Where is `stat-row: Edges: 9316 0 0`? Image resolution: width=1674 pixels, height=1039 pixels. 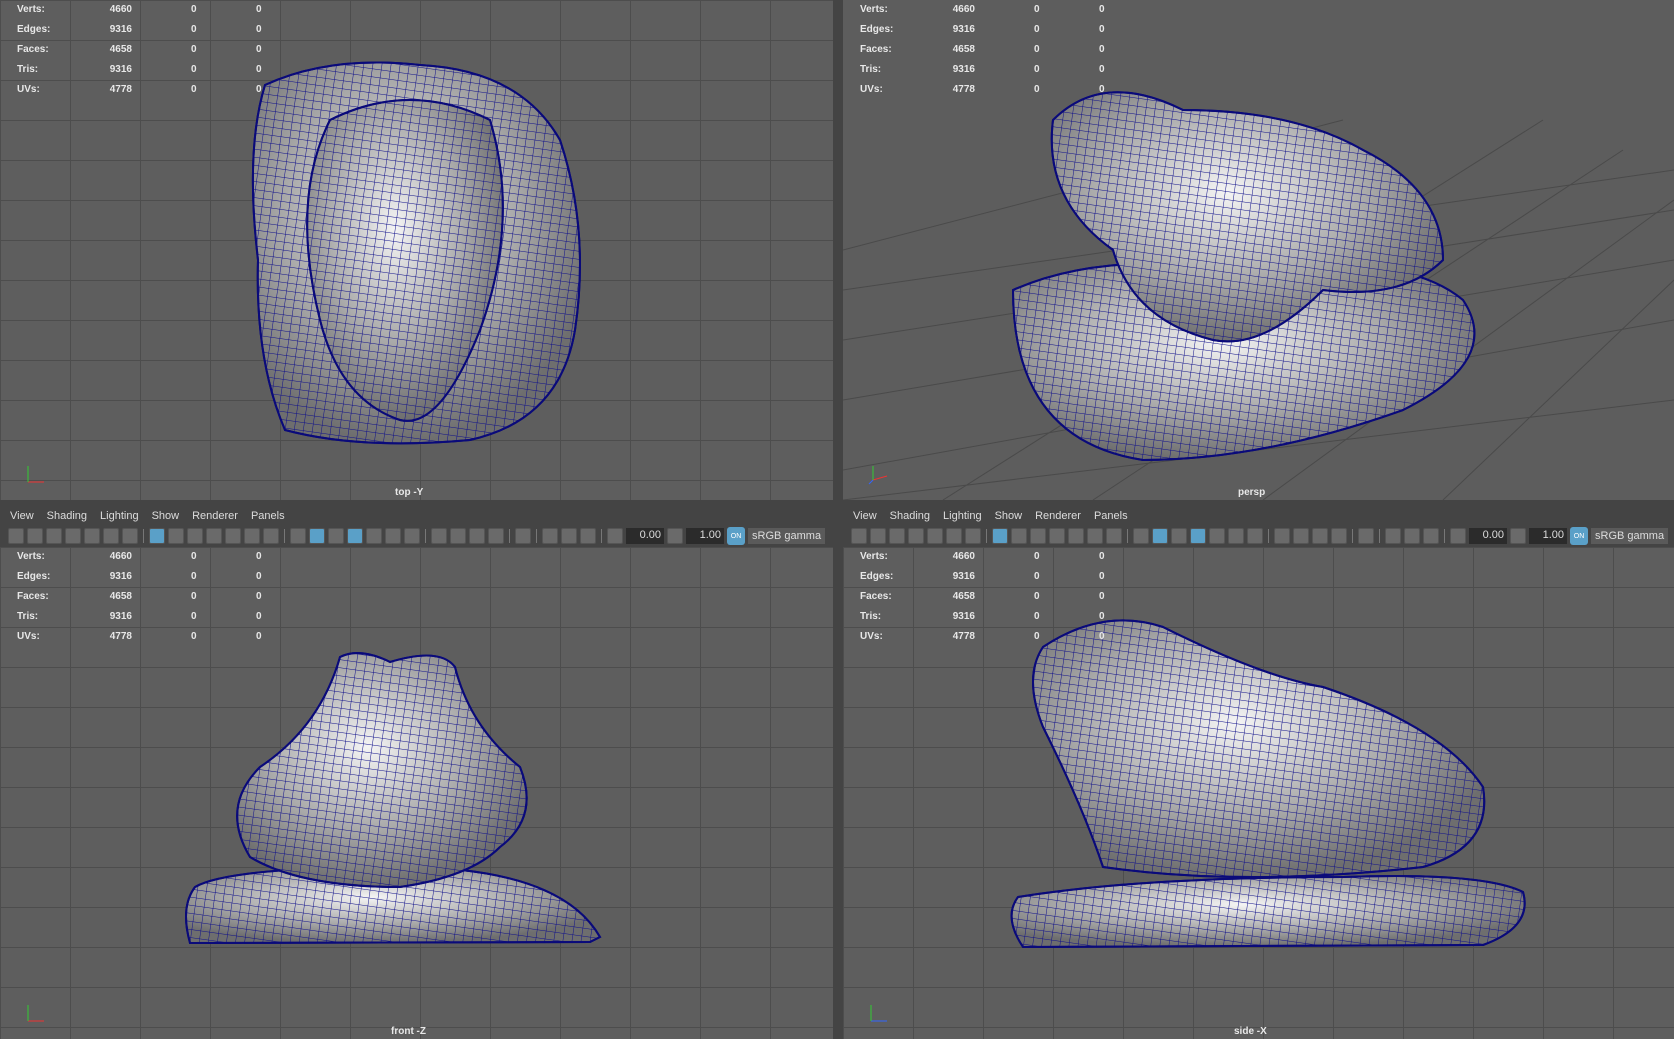
stat-row: Edges: 9316 0 0 is located at coordinates (135, 30).